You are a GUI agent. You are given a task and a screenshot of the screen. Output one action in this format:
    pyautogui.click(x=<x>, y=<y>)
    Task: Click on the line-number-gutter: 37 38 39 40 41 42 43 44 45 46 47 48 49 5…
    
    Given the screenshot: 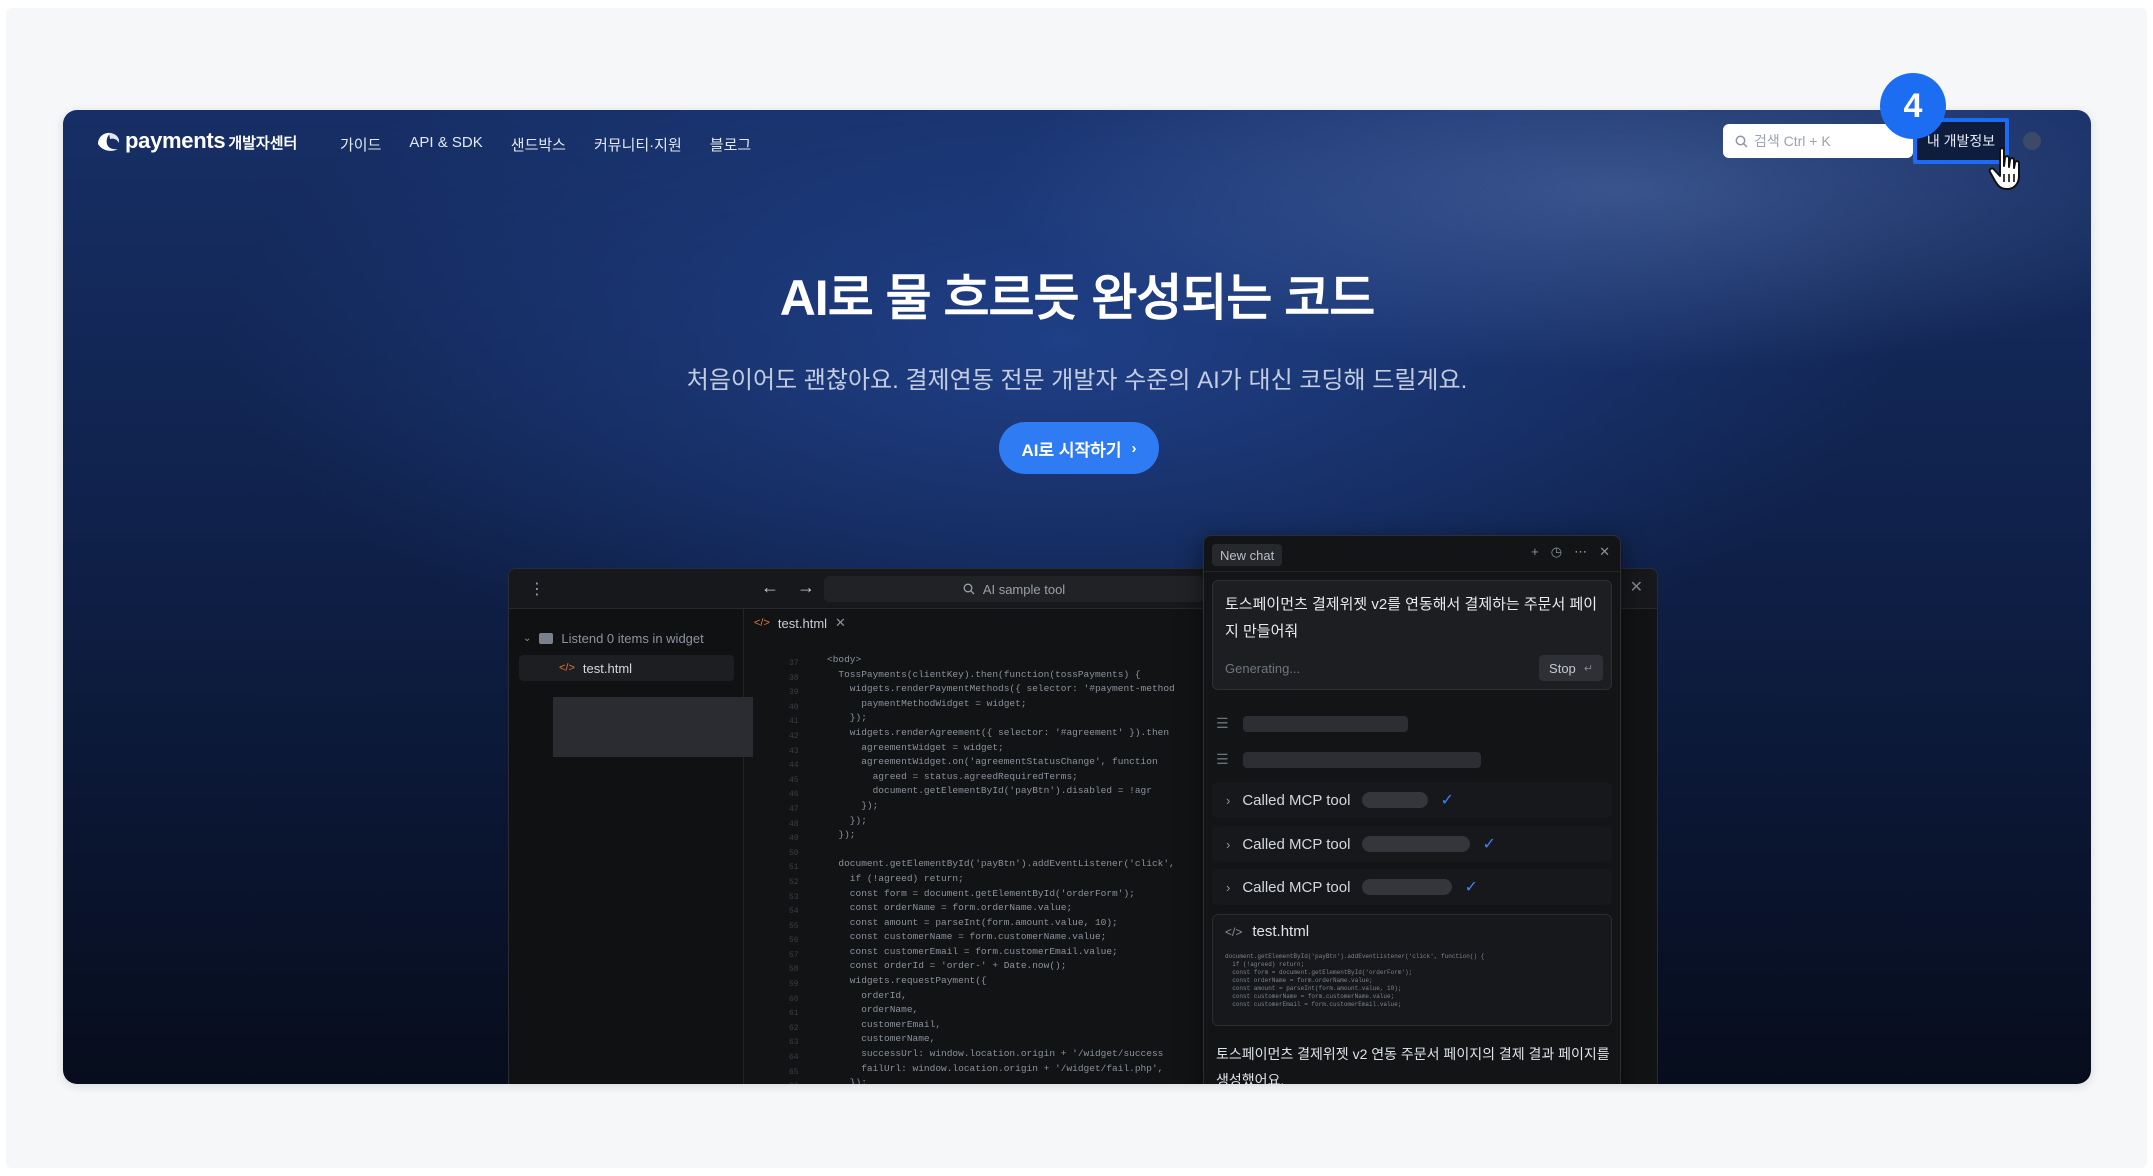 What is the action you would take?
    pyautogui.click(x=794, y=871)
    